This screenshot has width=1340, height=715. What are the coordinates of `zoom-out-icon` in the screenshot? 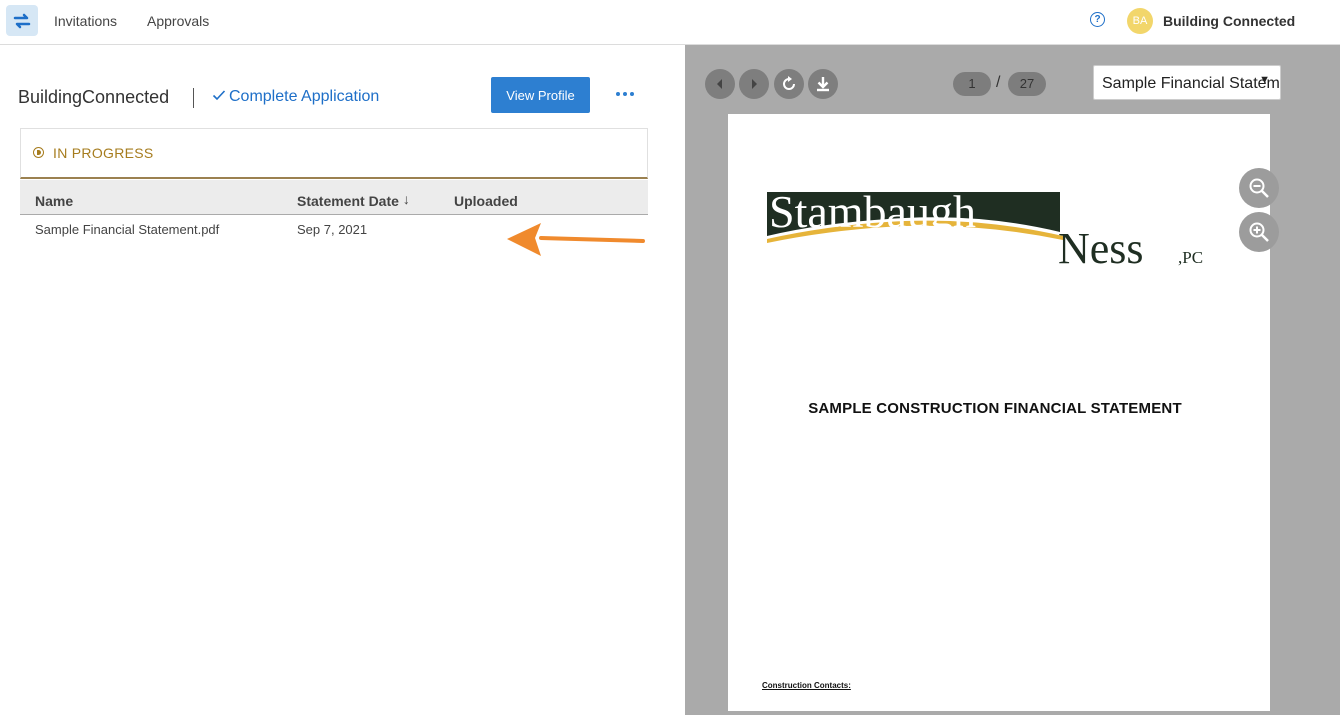 It's located at (1259, 188).